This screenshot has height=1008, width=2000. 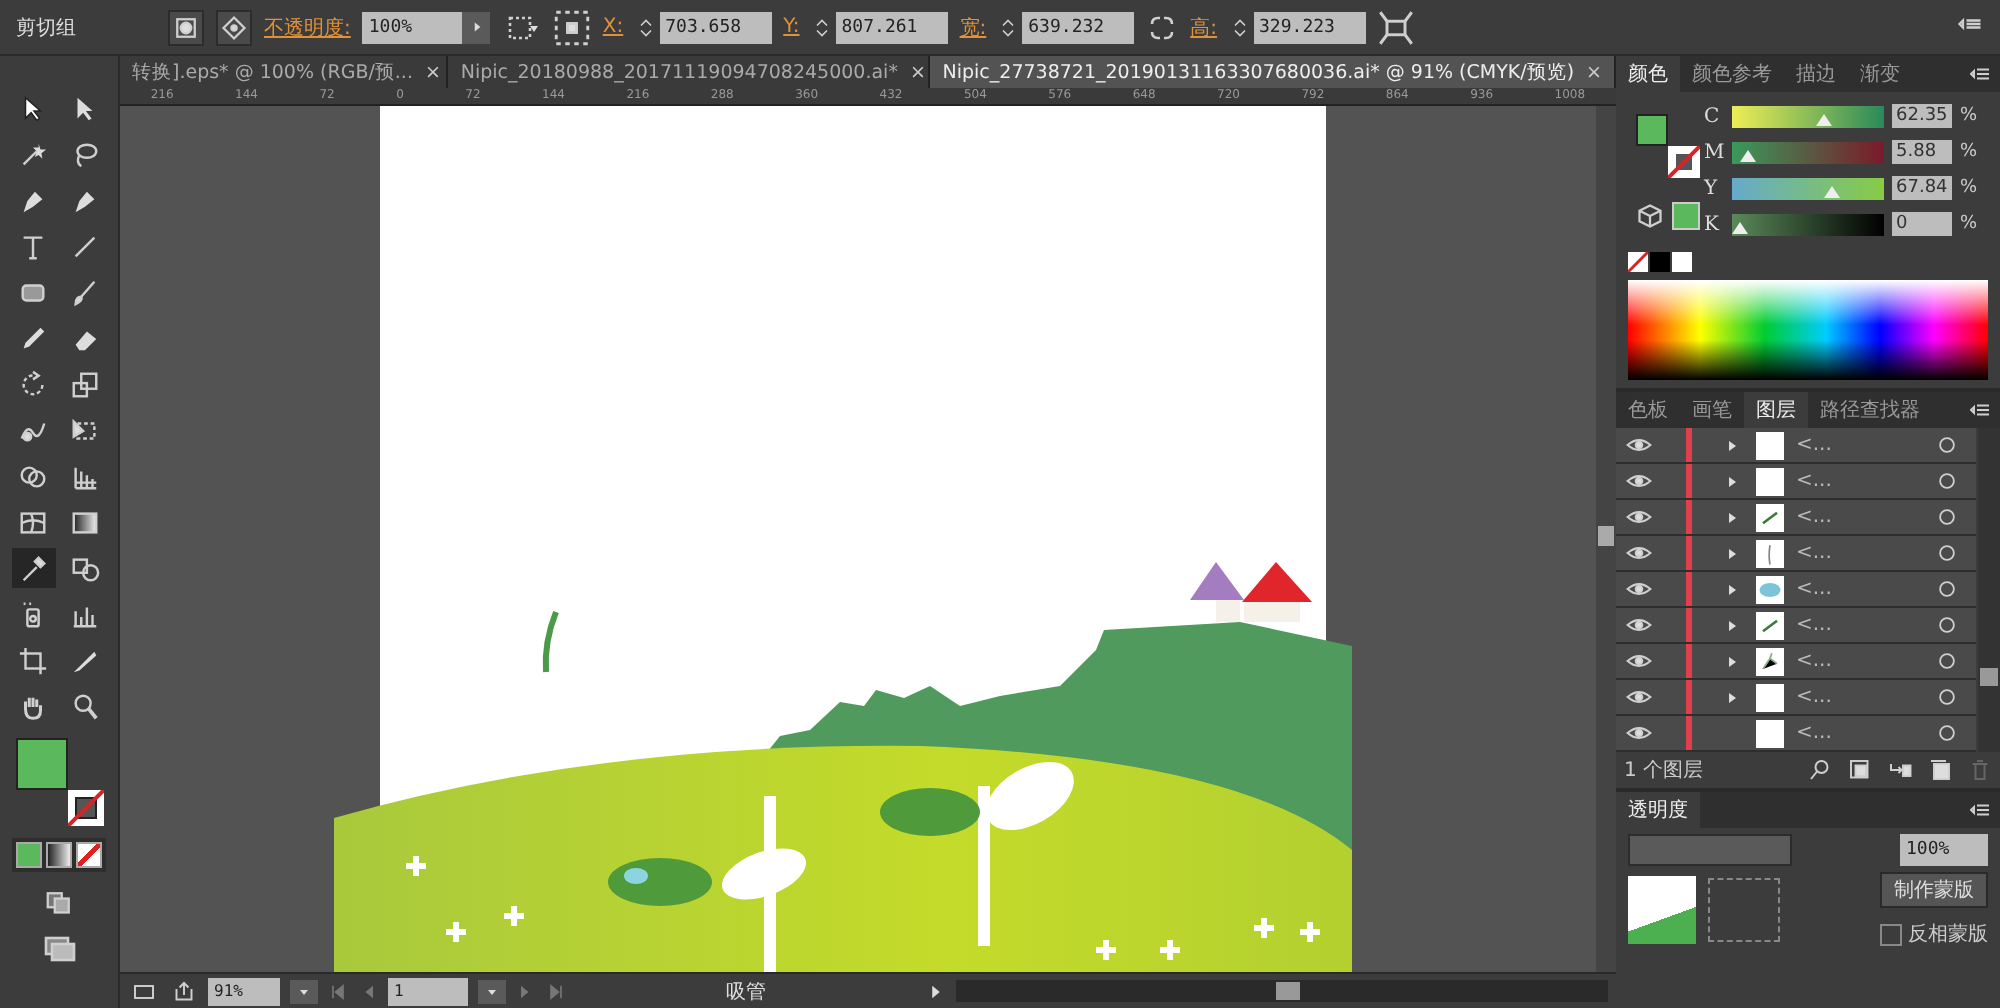 I want to click on eyedropper-icon, so click(x=33, y=568).